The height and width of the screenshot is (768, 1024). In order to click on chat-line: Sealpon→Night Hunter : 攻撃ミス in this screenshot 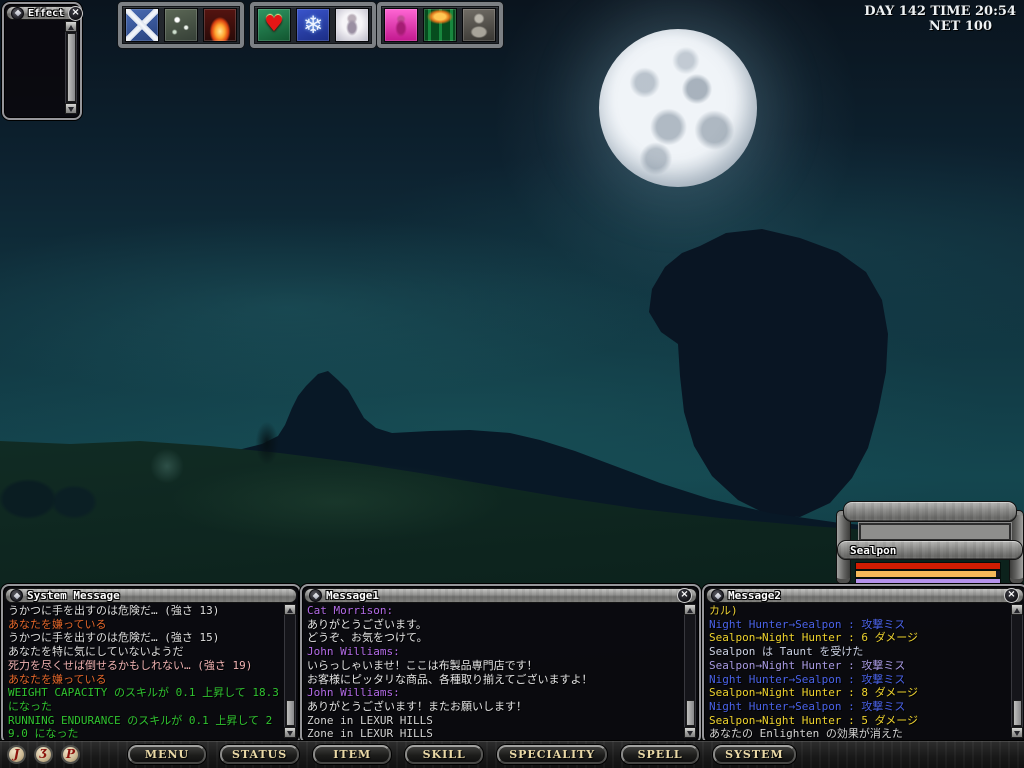, I will do `click(807, 665)`.